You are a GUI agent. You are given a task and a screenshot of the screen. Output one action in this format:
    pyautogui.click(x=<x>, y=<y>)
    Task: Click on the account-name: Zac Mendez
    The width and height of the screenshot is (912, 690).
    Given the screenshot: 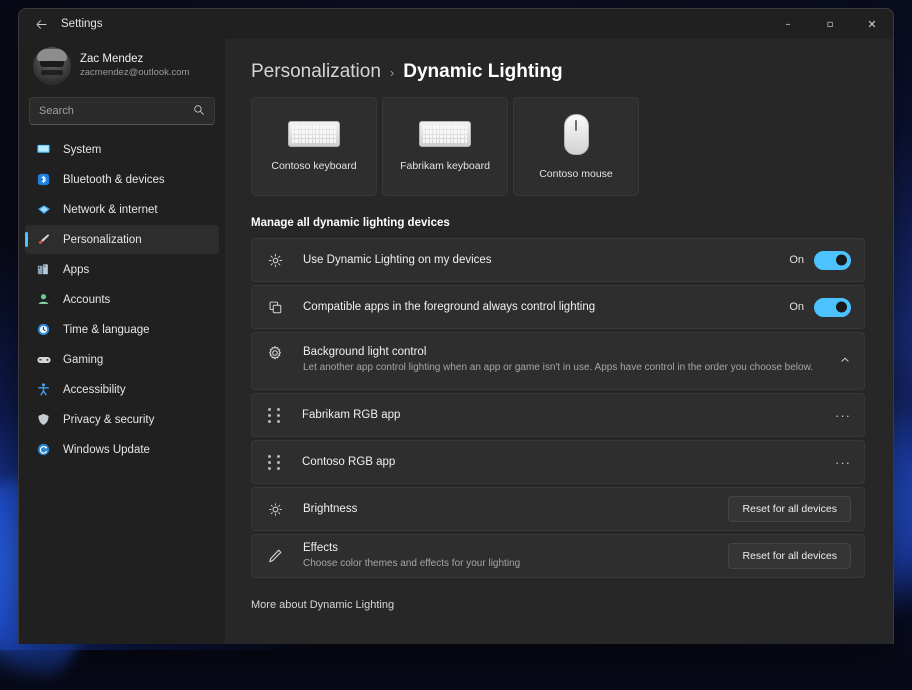 What is the action you would take?
    pyautogui.click(x=112, y=58)
    